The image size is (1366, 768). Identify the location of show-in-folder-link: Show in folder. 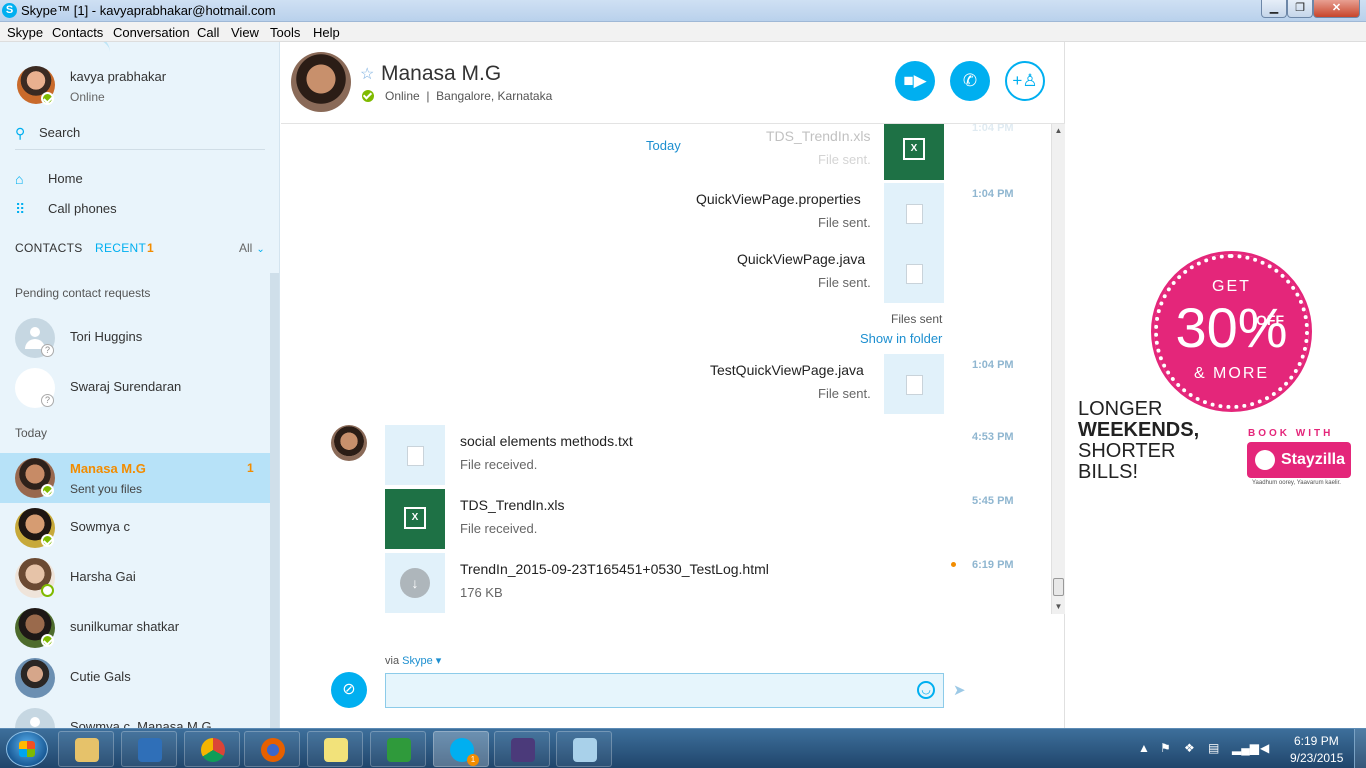
(901, 338).